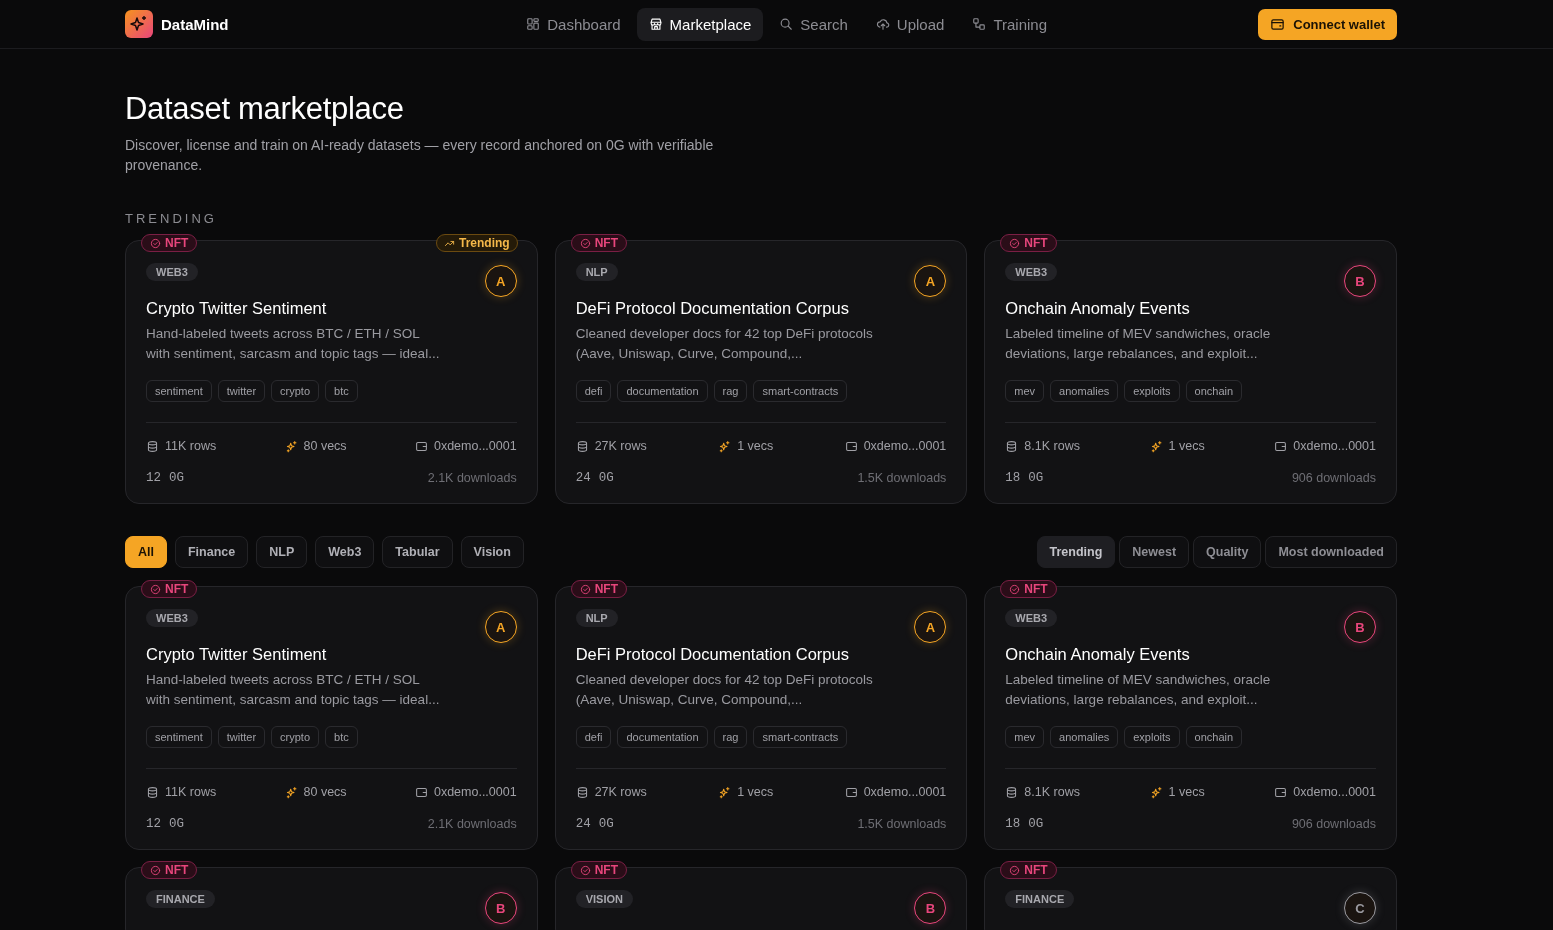  I want to click on brand-name: DataMind, so click(195, 24).